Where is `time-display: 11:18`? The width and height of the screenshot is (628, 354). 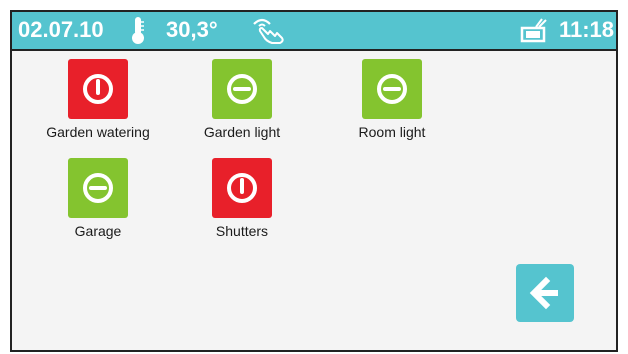
time-display: 11:18 is located at coordinates (586, 29).